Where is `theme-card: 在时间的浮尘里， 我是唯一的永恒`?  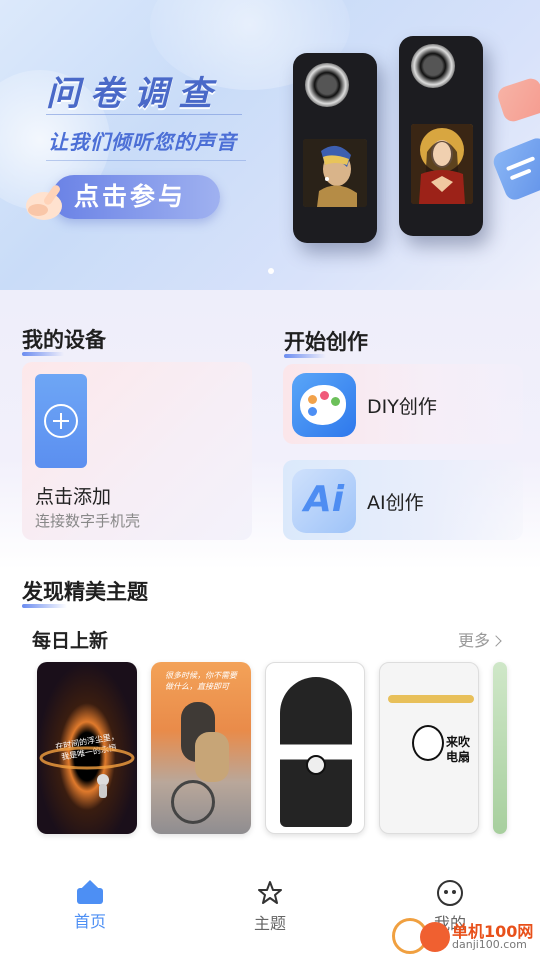
theme-card: 在时间的浮尘里， 我是唯一的永恒 is located at coordinates (87, 748).